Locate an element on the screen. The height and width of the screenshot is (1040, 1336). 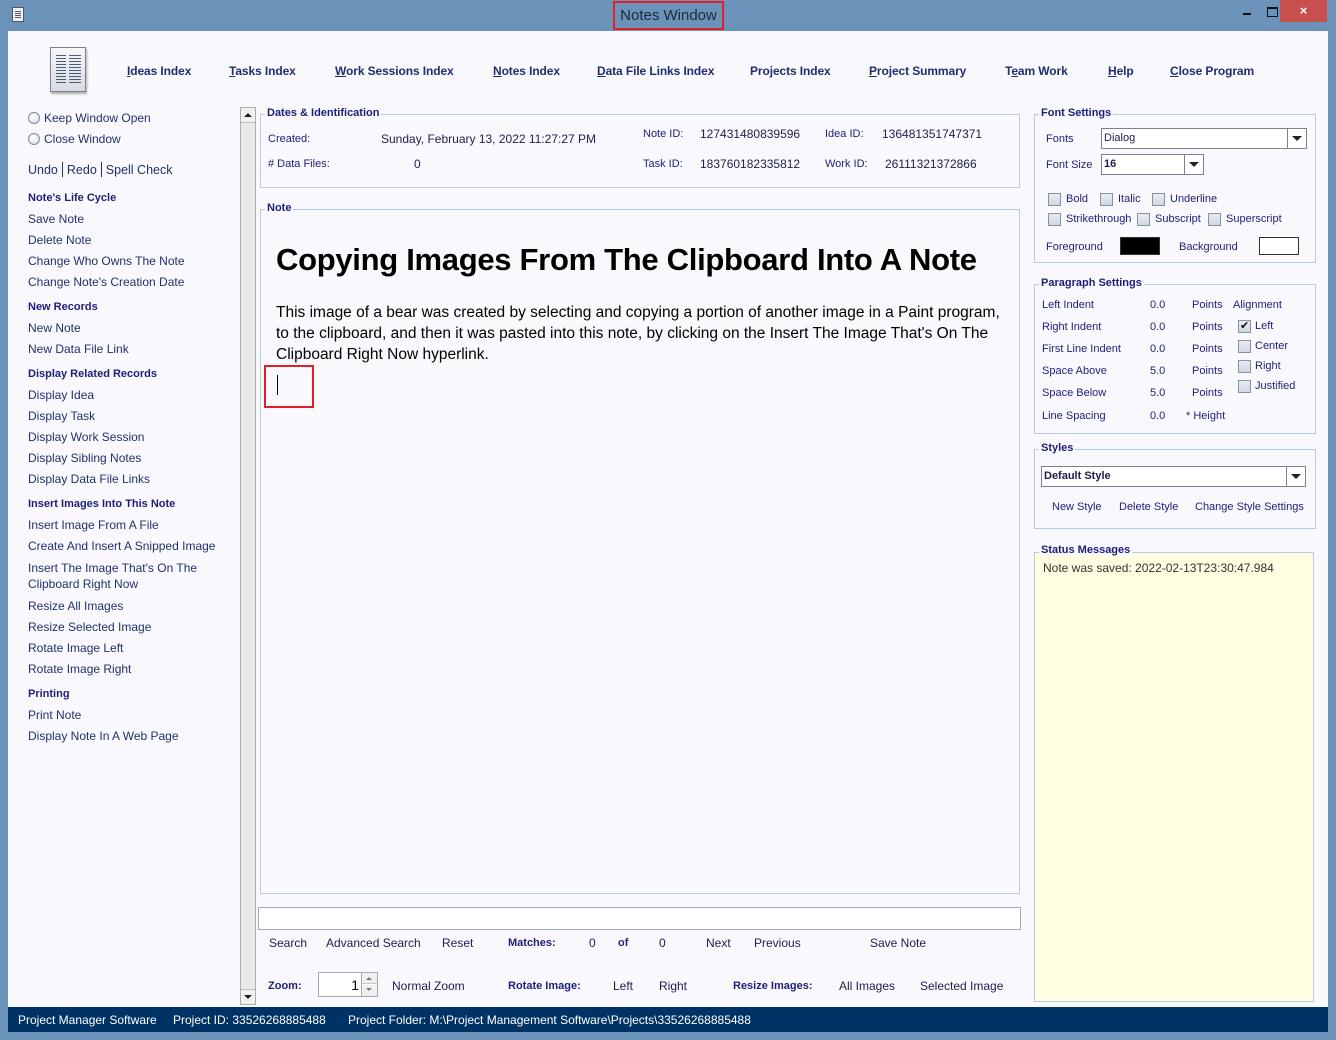
matches-label: Matches: is located at coordinates (532, 943).